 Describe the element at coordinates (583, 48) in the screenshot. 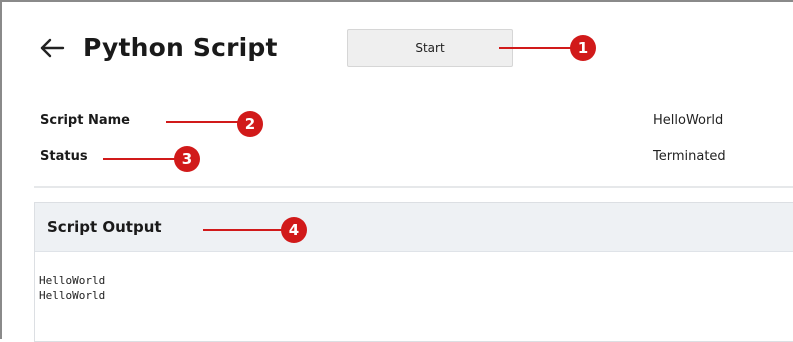

I see `callout-badge-1: 1` at that location.